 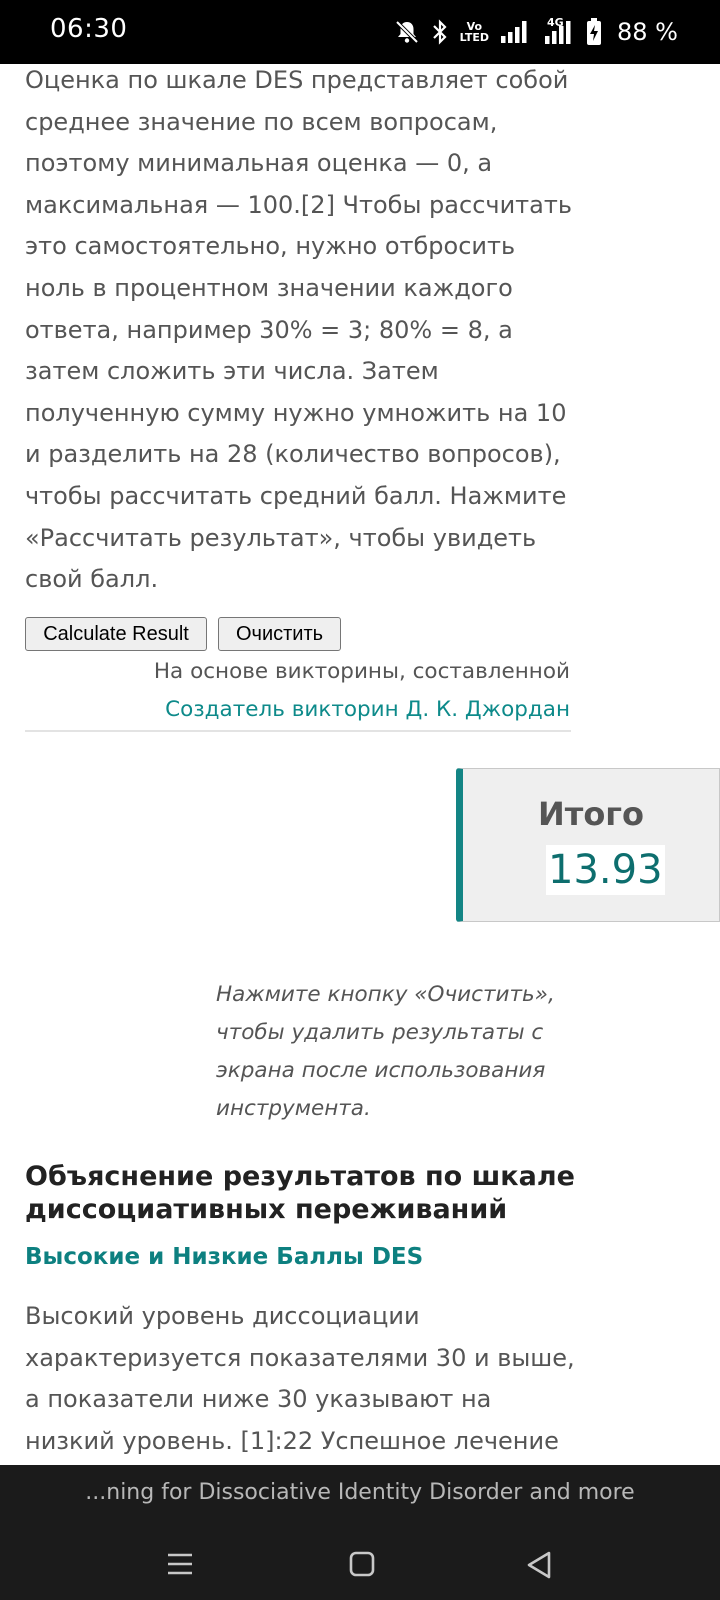 What do you see at coordinates (594, 32) in the screenshot?
I see `battery-charging-icon` at bounding box center [594, 32].